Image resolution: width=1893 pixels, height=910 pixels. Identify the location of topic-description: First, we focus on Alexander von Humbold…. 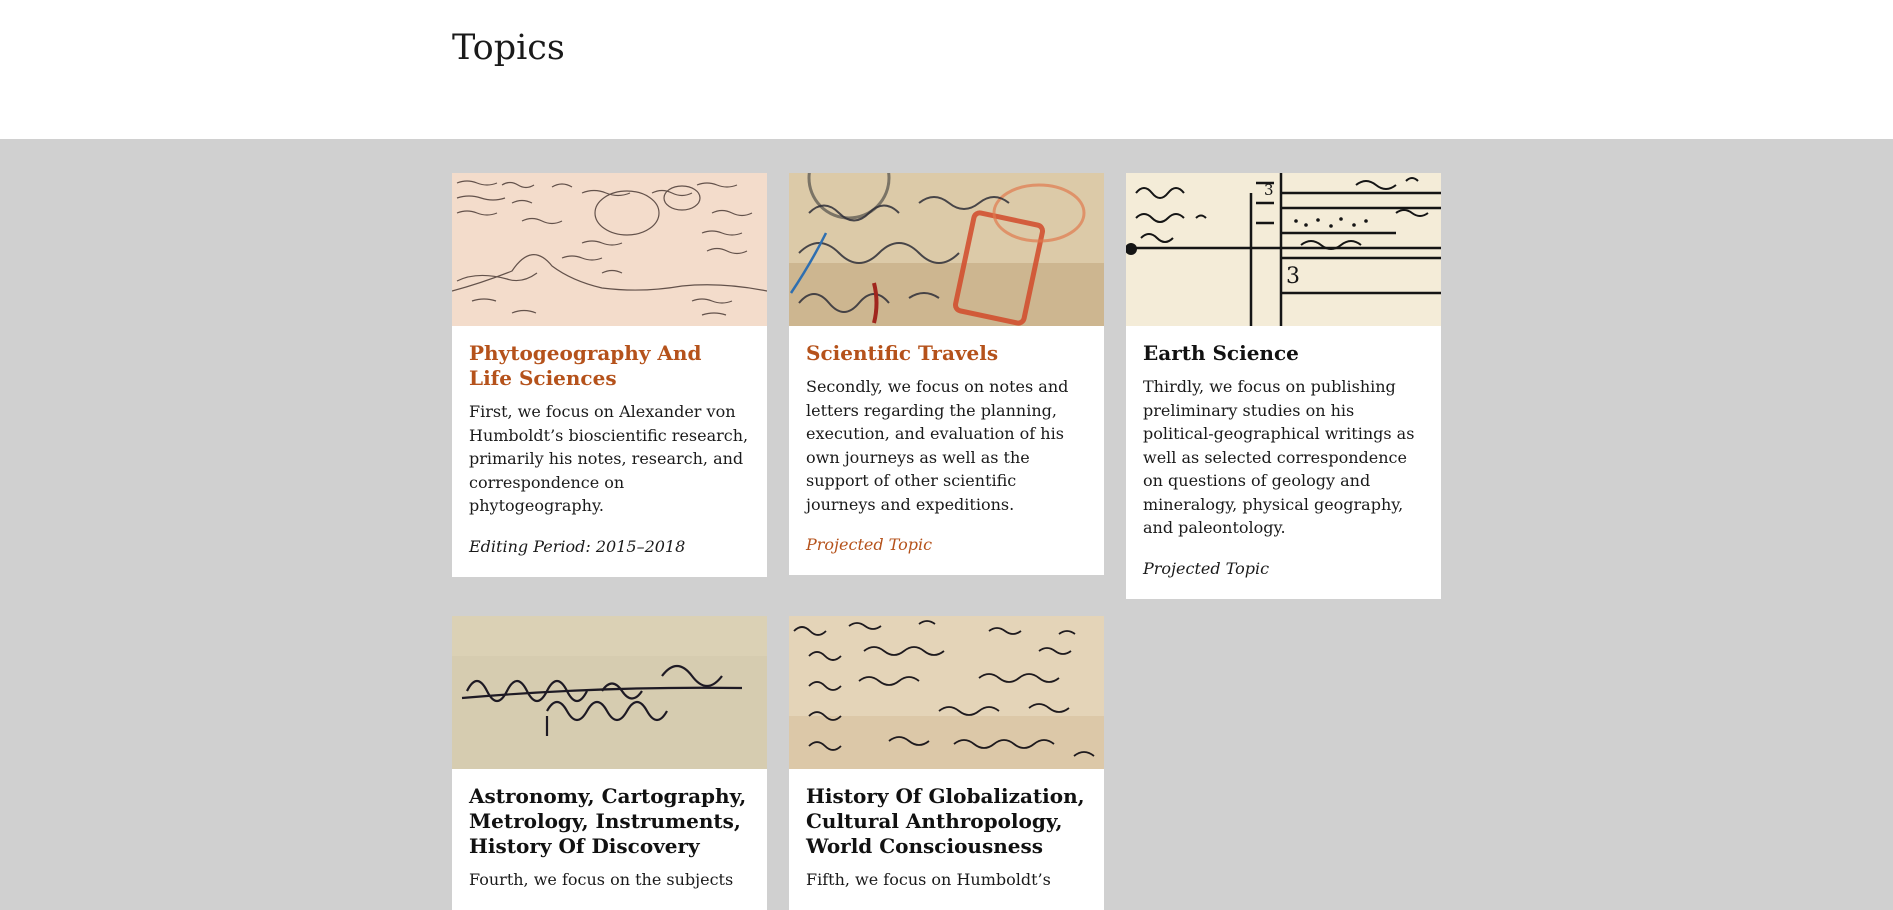
(609, 458).